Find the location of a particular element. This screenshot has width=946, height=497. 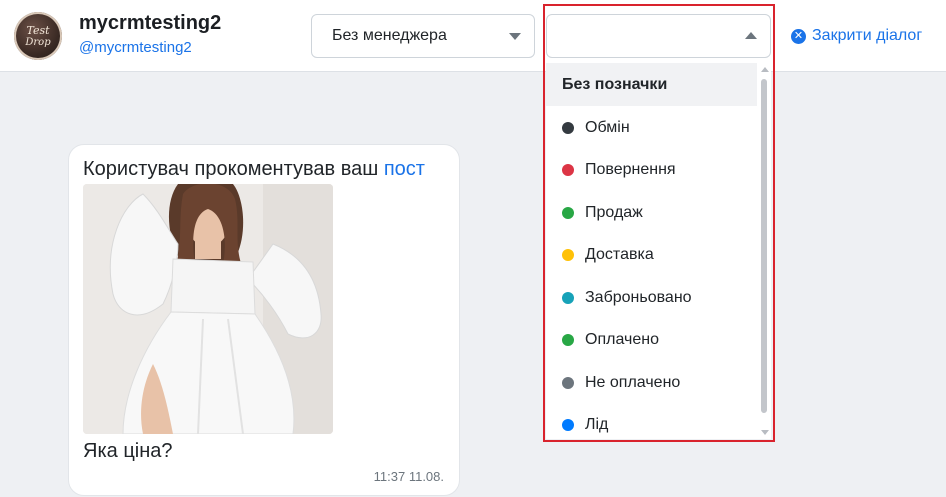

message-title: Користувач прокоментував ваш пост is located at coordinates (254, 169).